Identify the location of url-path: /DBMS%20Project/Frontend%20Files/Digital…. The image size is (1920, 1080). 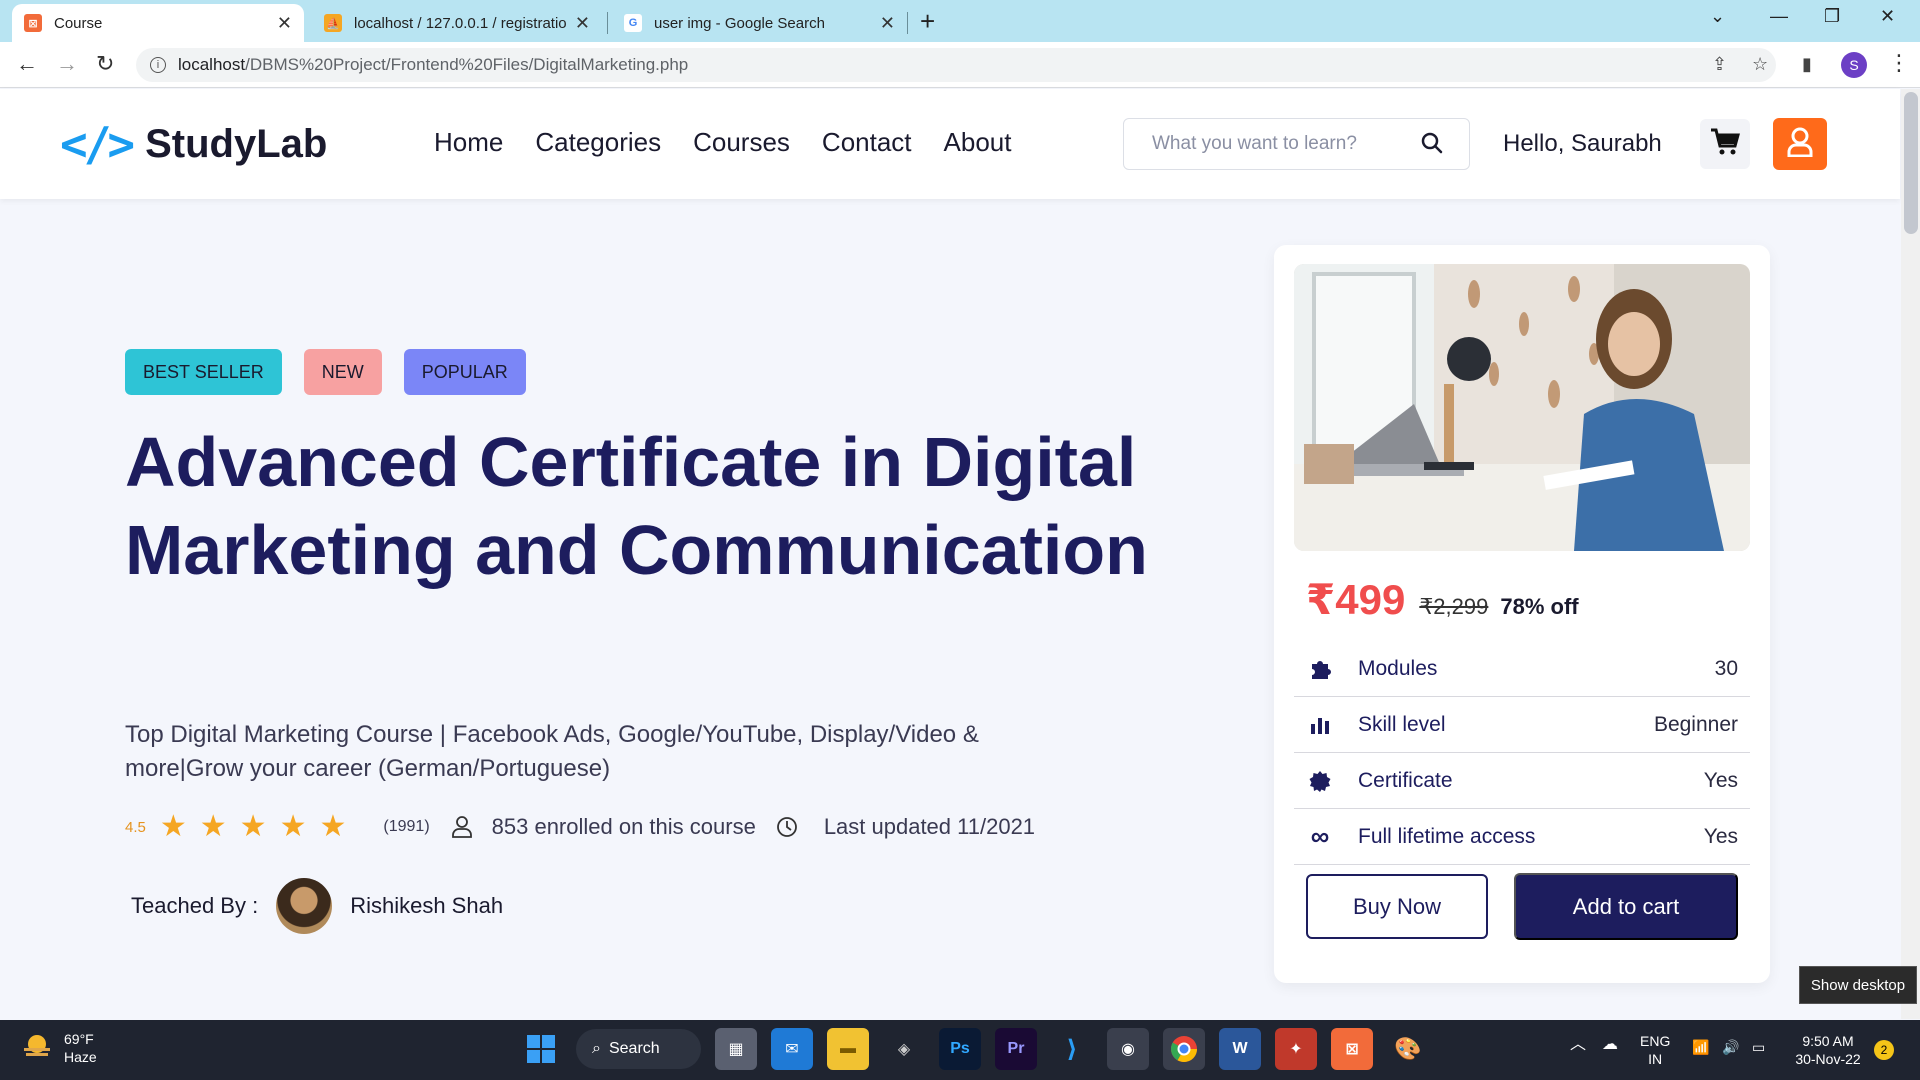
(467, 64).